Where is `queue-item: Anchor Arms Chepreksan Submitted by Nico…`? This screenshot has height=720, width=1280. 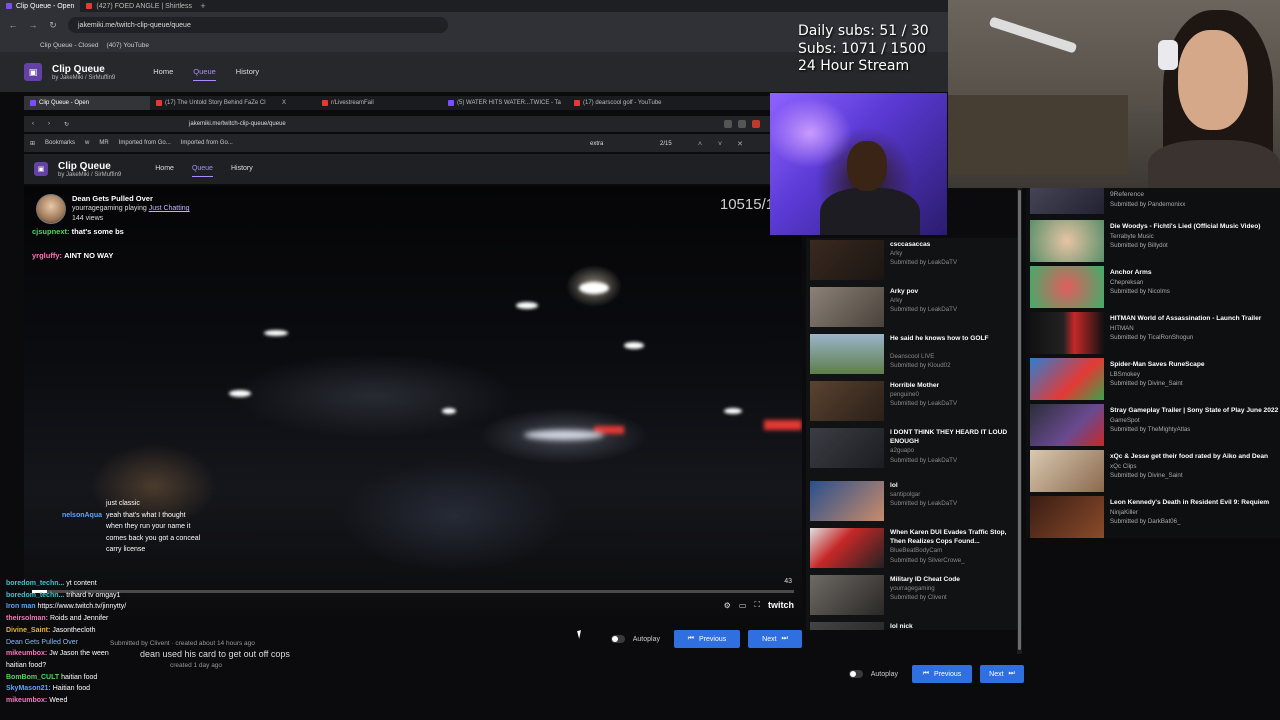 queue-item: Anchor Arms Chepreksan Submitted by Nico… is located at coordinates (1155, 288).